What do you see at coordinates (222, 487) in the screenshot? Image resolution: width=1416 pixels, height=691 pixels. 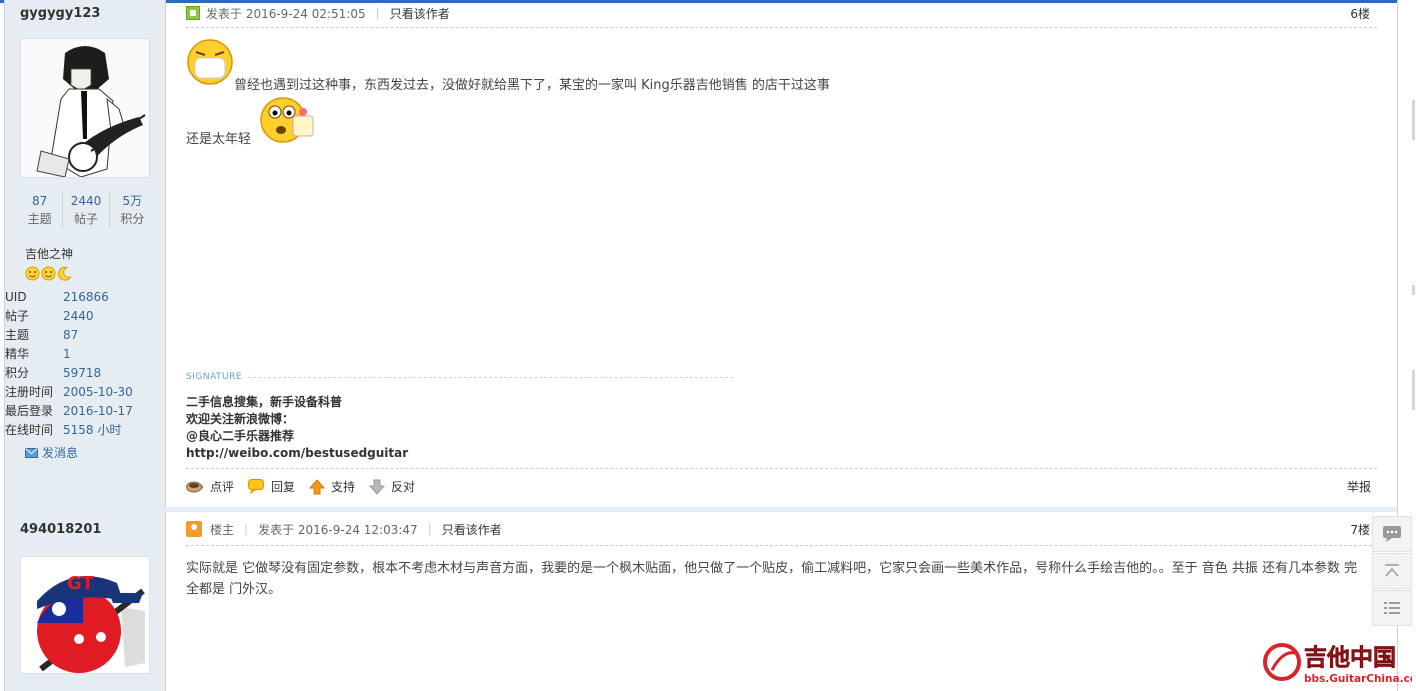 I see `comment-label: 点评` at bounding box center [222, 487].